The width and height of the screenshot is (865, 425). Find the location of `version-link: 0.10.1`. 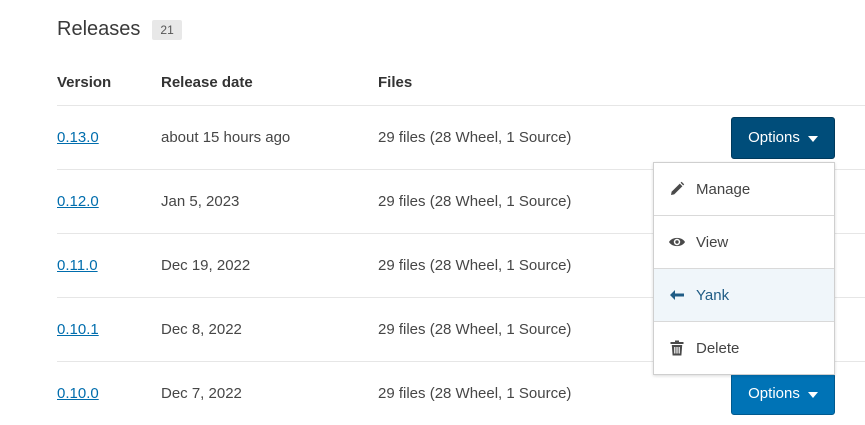

version-link: 0.10.1 is located at coordinates (78, 329).